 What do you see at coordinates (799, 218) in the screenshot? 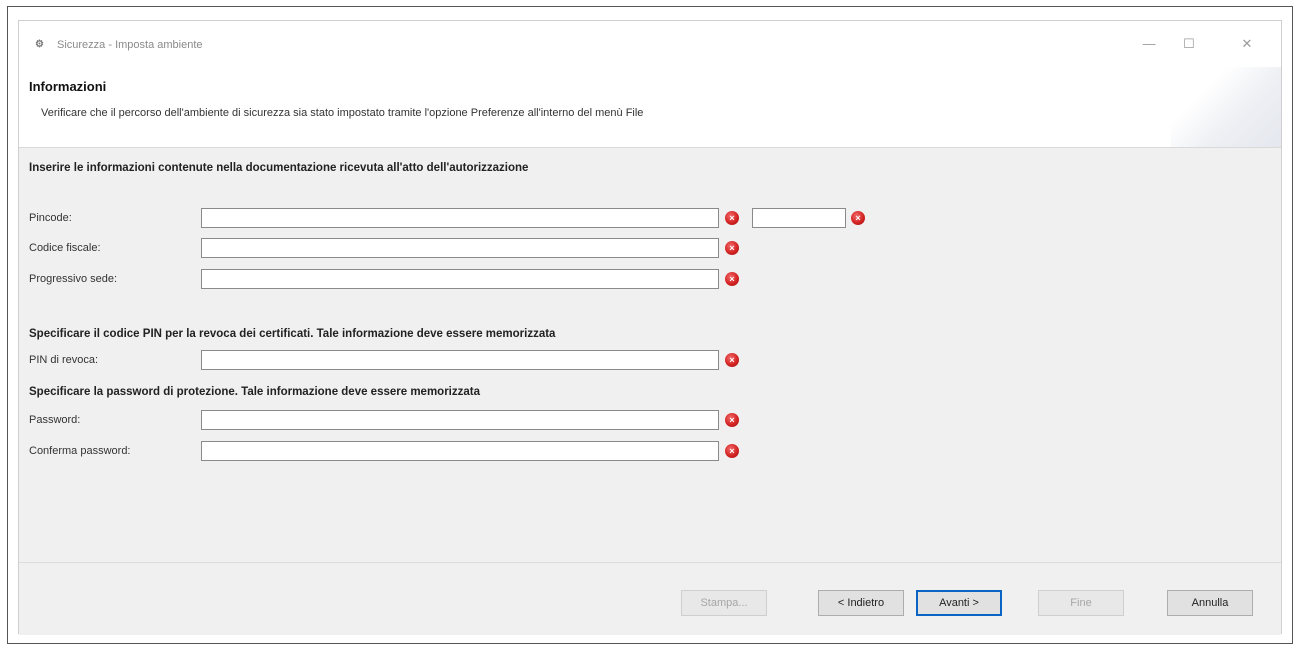
I see `pincode-check-input` at bounding box center [799, 218].